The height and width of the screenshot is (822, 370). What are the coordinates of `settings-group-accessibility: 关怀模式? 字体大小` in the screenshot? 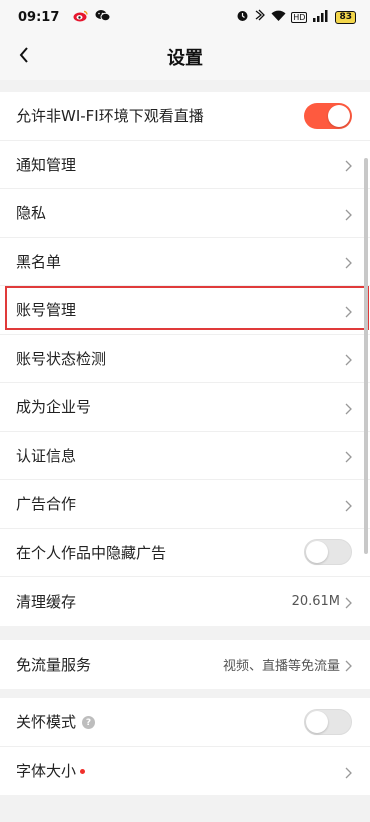 It's located at (185, 746).